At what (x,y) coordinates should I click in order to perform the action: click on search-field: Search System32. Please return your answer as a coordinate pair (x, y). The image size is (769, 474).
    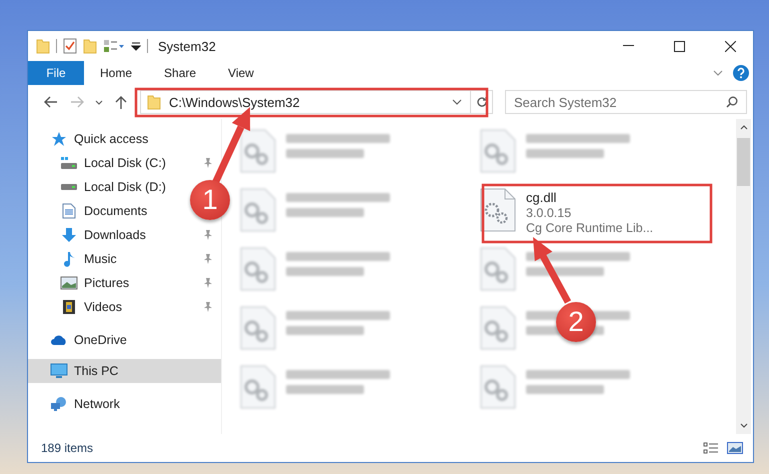
    Looking at the image, I should click on (626, 102).